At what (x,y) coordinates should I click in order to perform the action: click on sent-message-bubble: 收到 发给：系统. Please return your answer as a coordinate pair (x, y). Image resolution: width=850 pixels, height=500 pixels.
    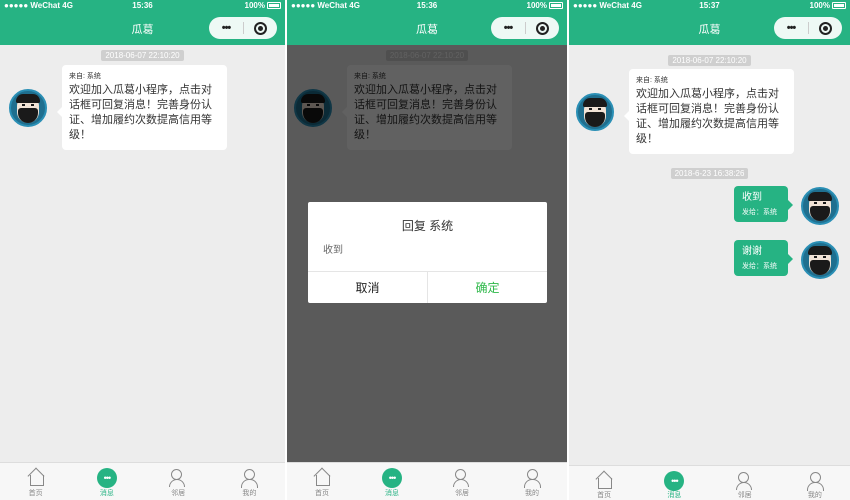
    Looking at the image, I should click on (763, 204).